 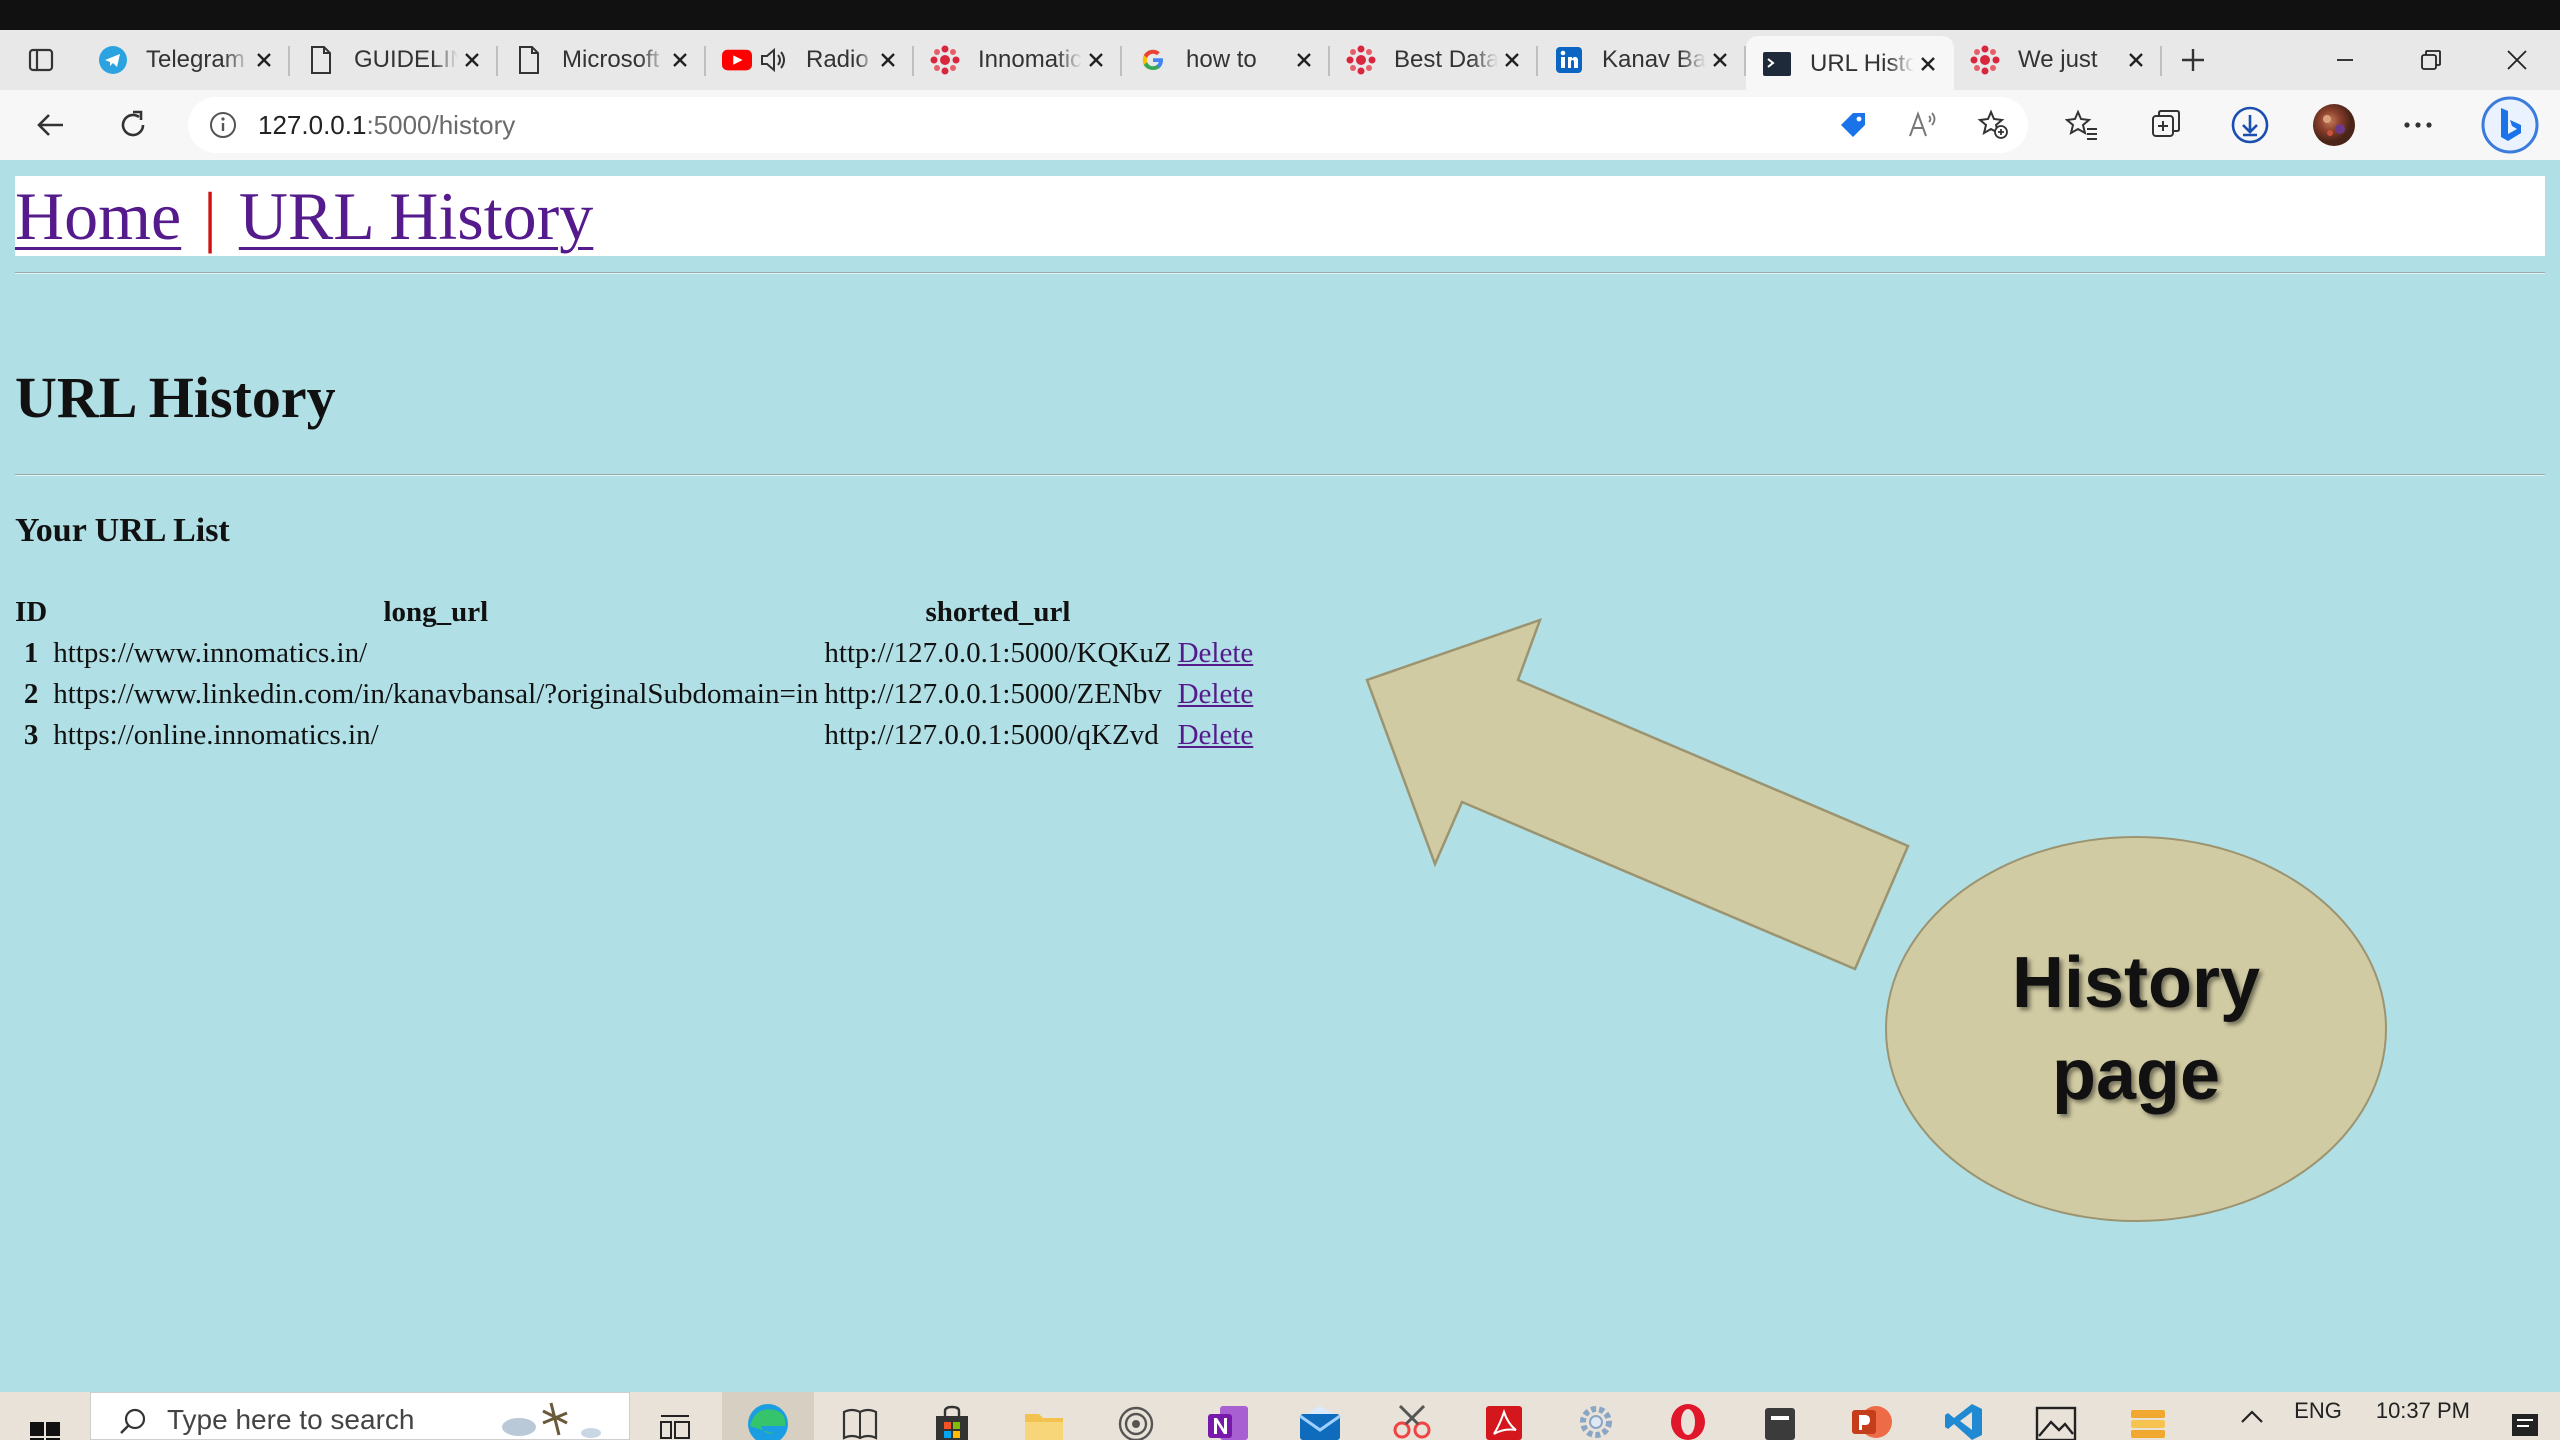 I want to click on clock: 10:37 PM, so click(x=2423, y=1408).